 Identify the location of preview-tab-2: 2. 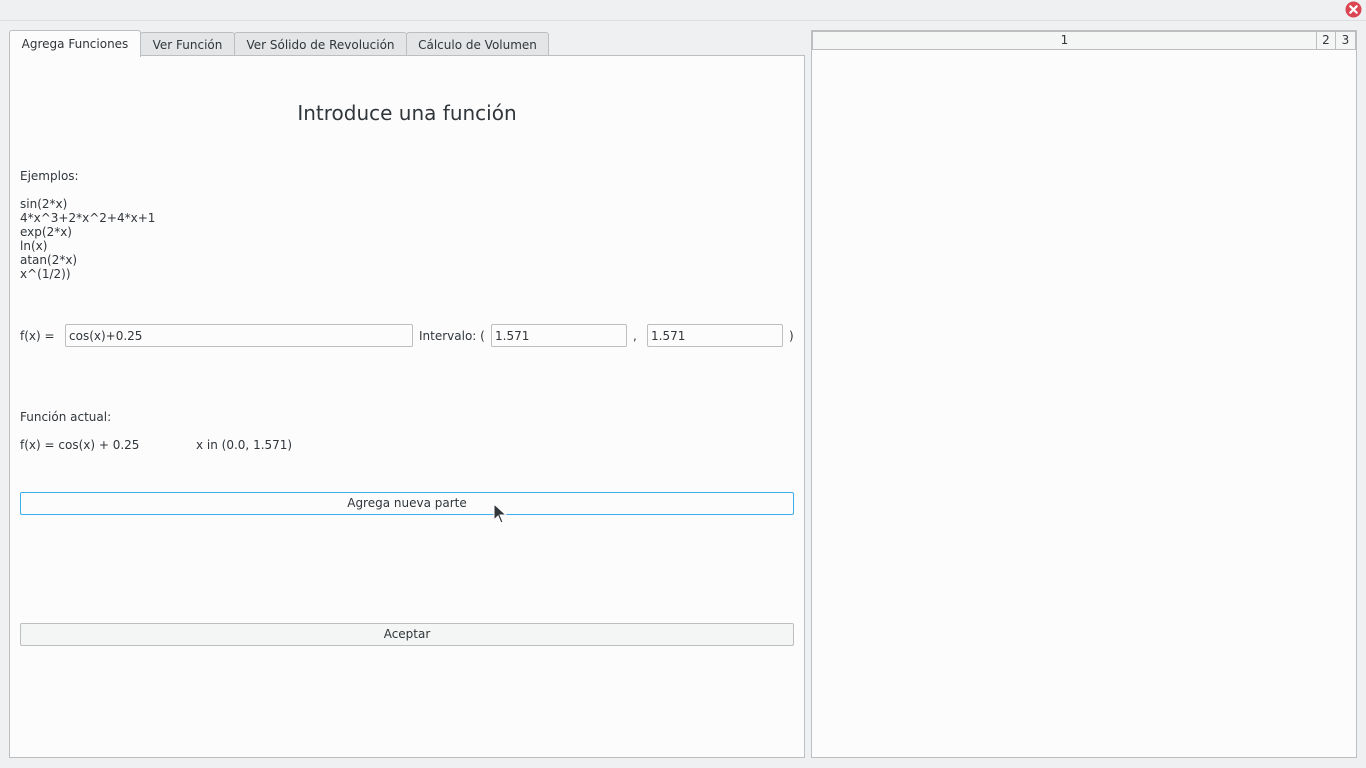
(1326, 40).